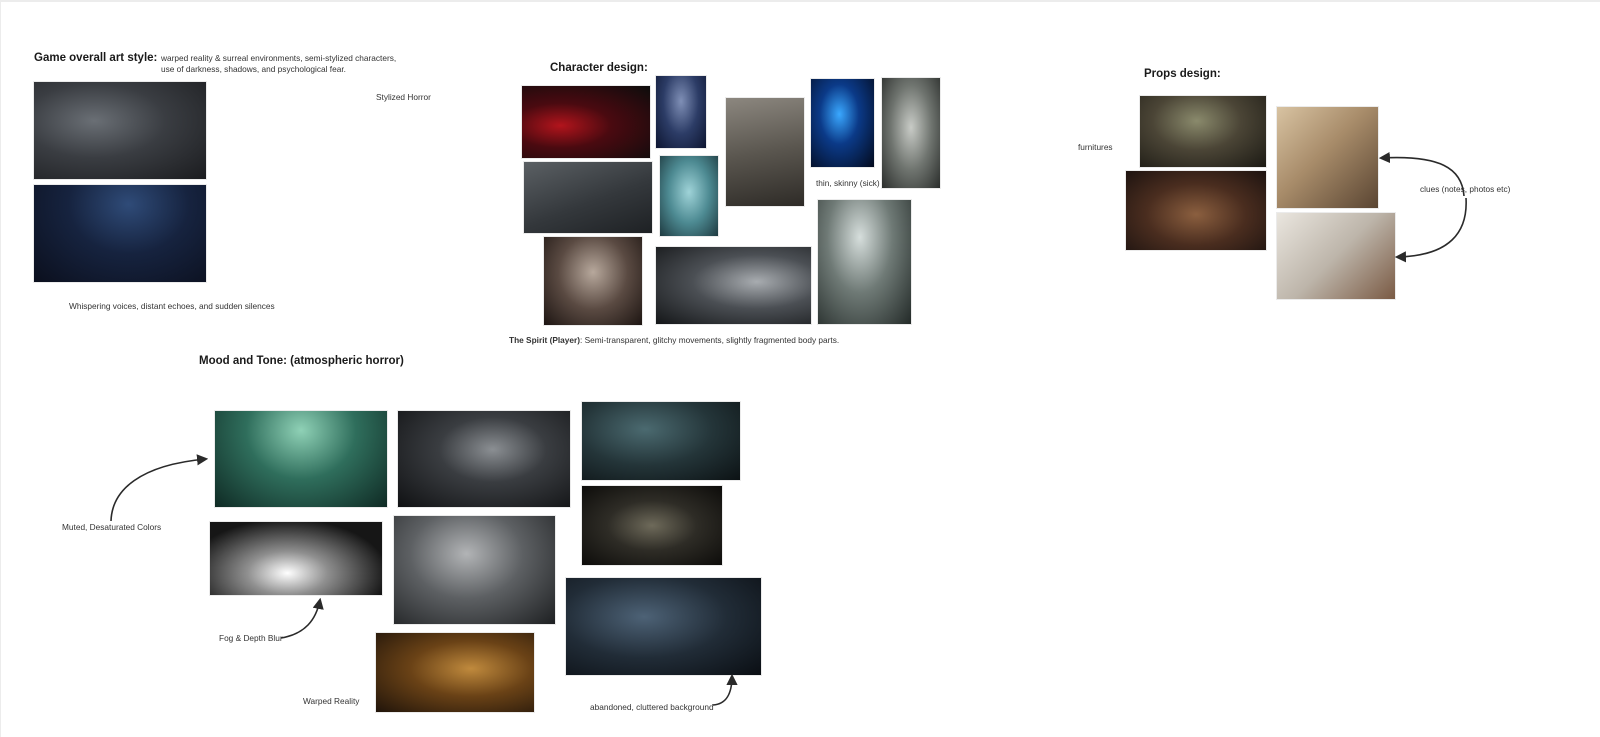 The height and width of the screenshot is (737, 1600). Describe the element at coordinates (652, 707) in the screenshot. I see `abandoned-background-label: abandoned, cluttered background` at that location.